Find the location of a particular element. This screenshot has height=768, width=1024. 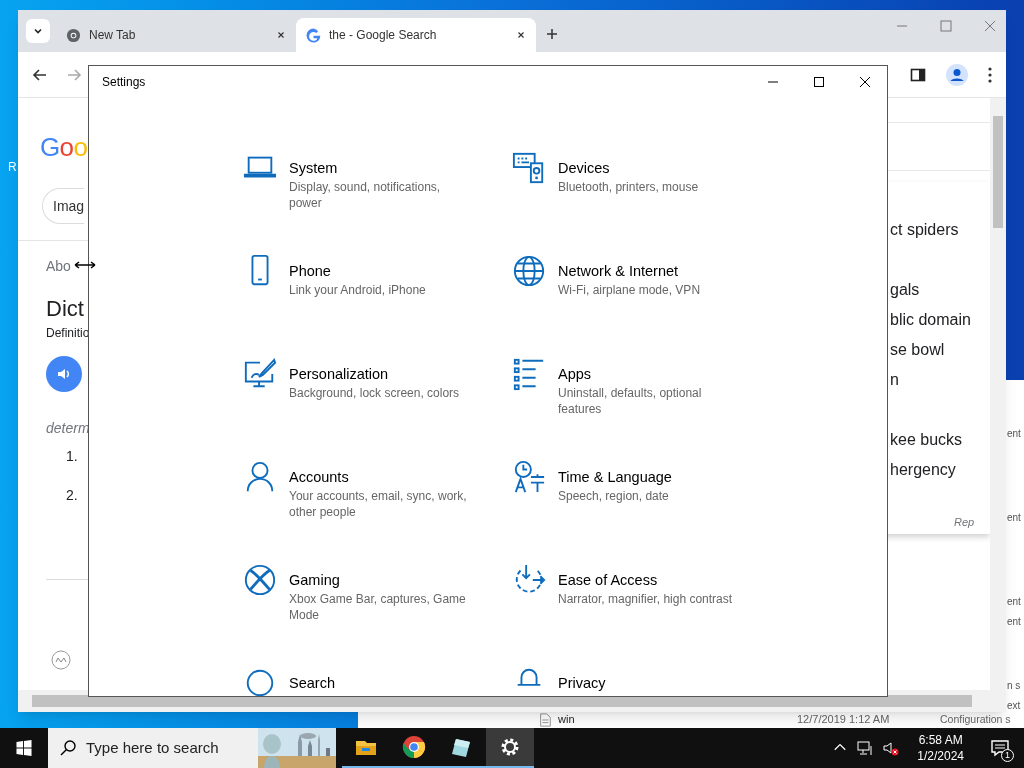

profile-icon is located at coordinates (957, 75).